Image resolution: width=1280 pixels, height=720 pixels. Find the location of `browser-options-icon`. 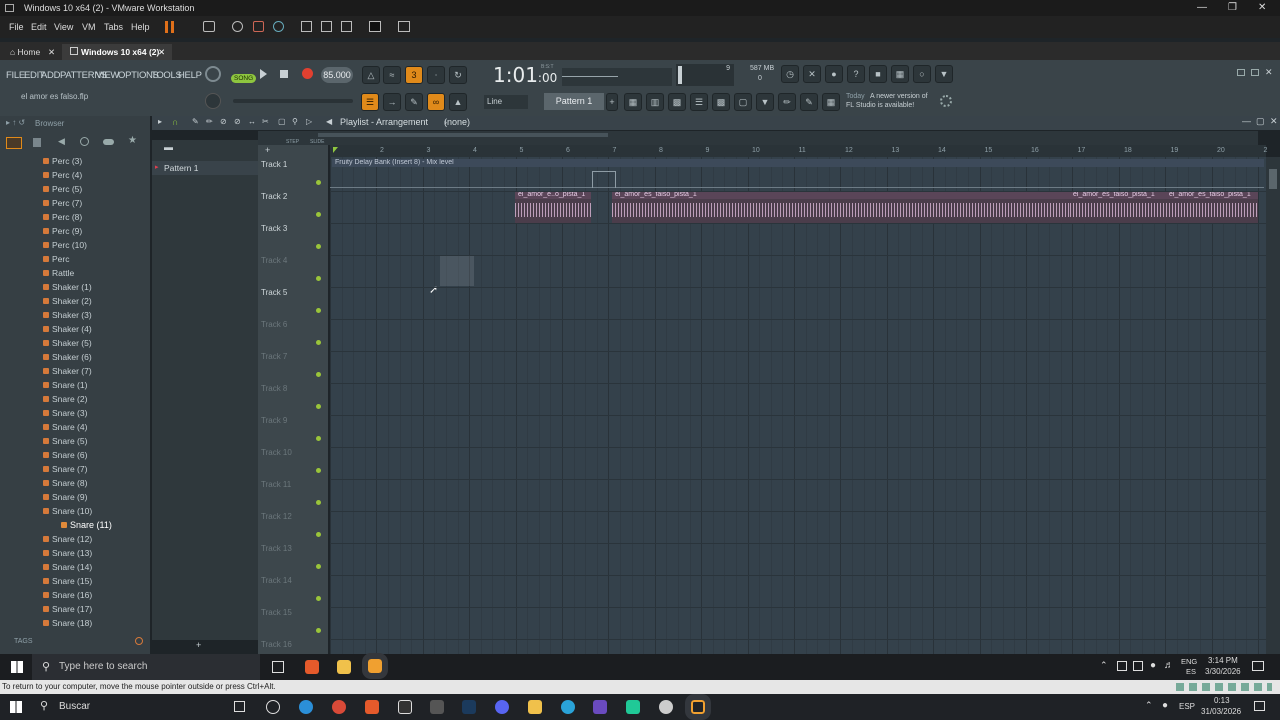

browser-options-icon is located at coordinates (14, 143).